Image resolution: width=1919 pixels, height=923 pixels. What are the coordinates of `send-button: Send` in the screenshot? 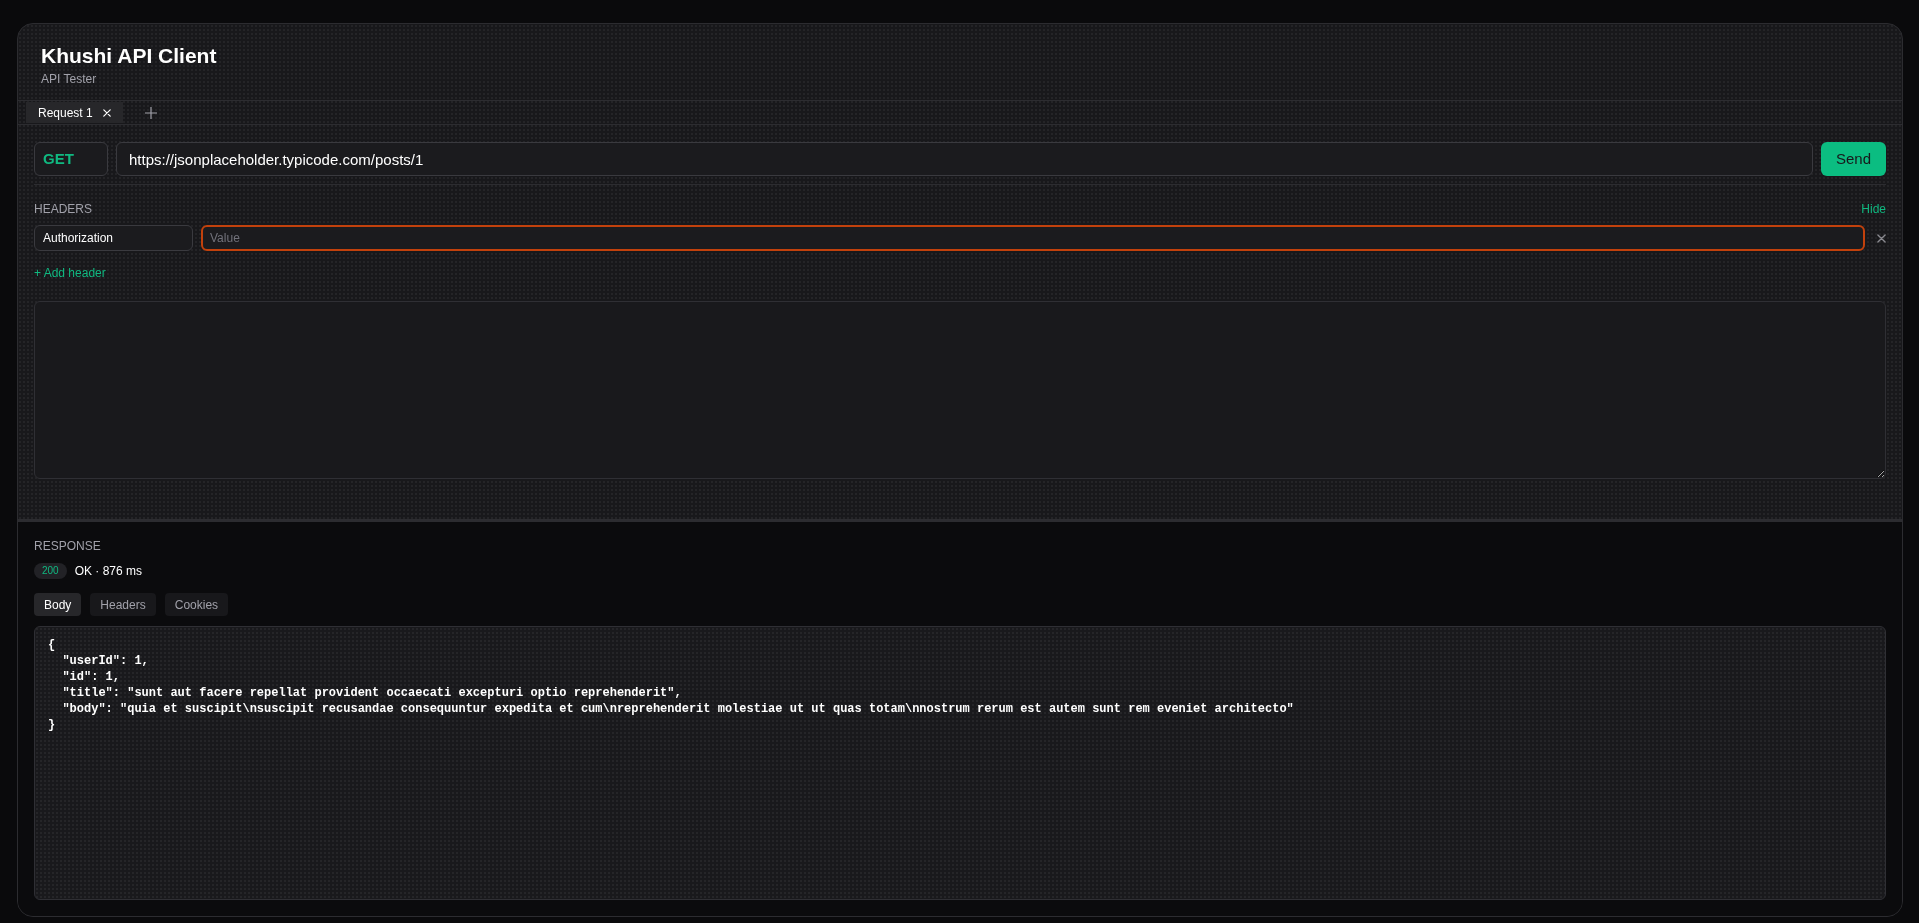 It's located at (1853, 159).